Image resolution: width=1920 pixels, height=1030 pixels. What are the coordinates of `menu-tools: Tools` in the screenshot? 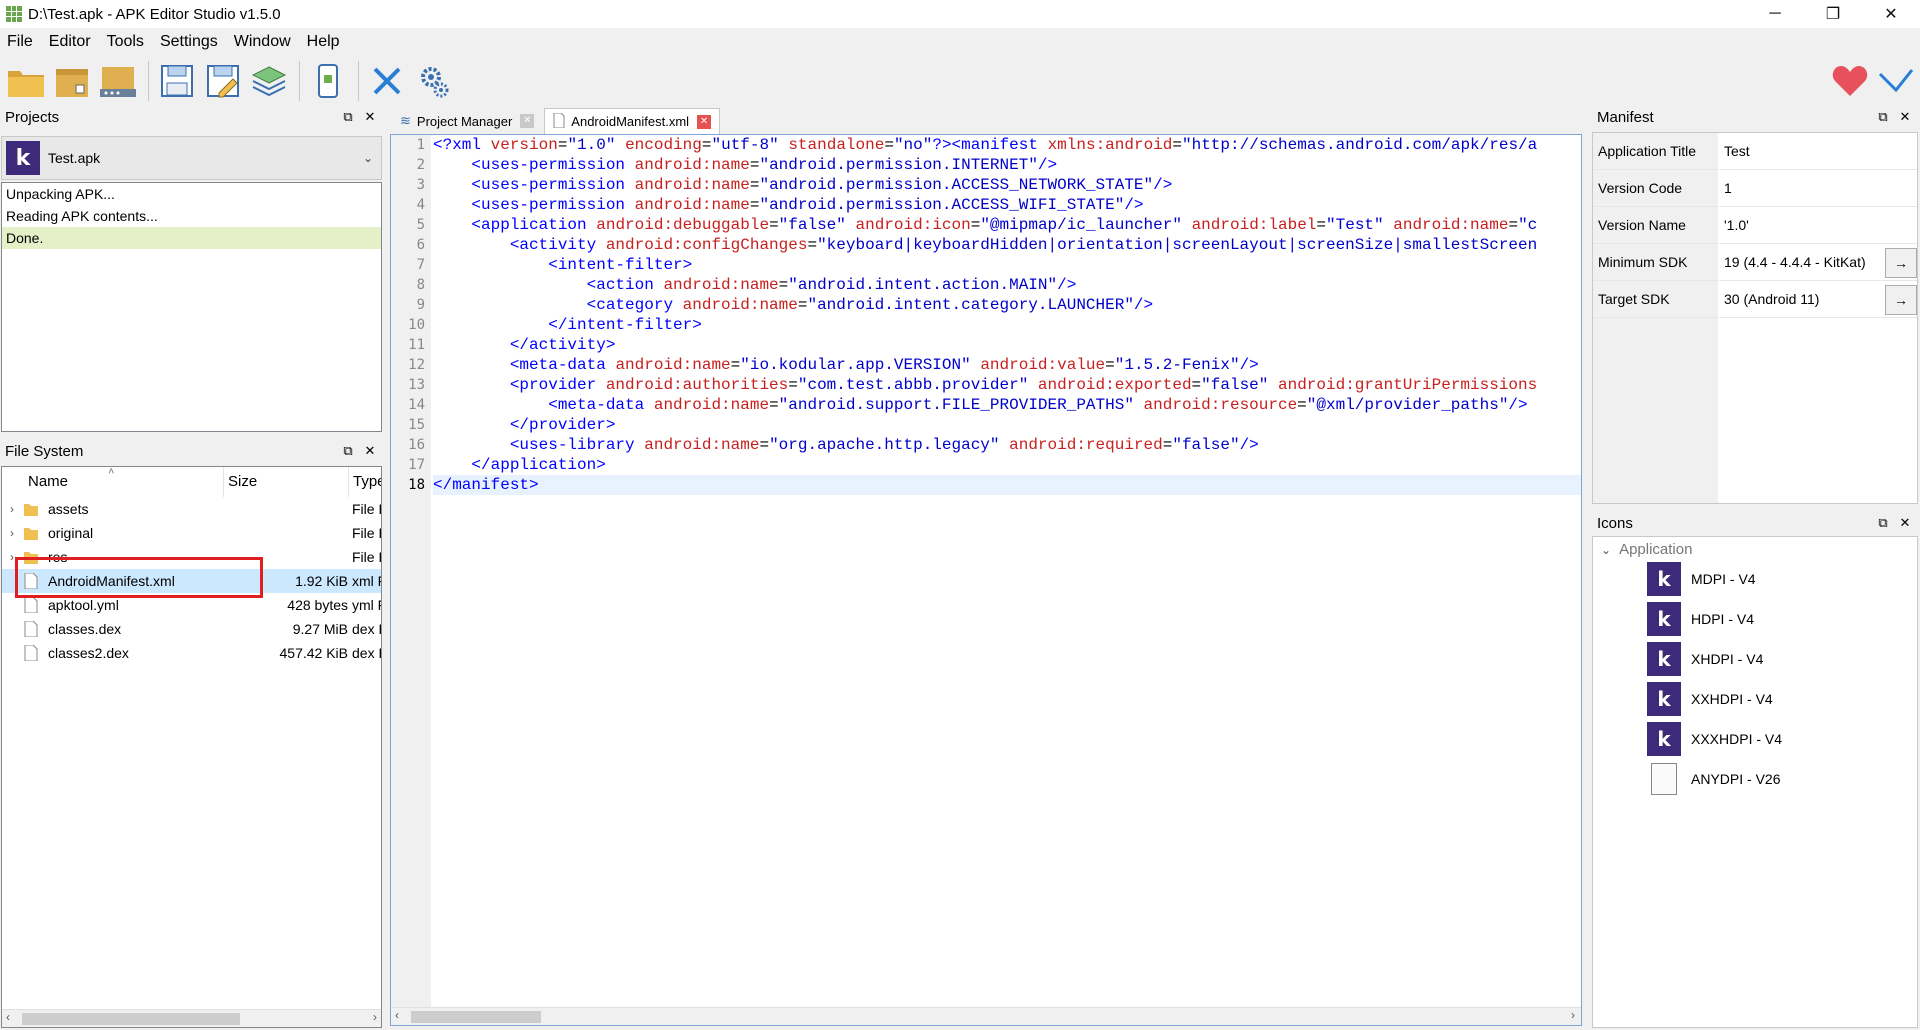 It's located at (125, 42).